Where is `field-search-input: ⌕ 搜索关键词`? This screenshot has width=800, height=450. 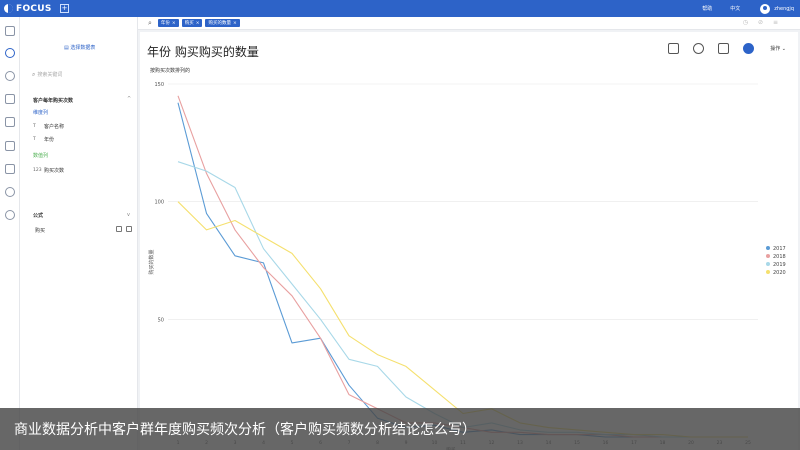 field-search-input: ⌕ 搜索关键词 is located at coordinates (82, 74).